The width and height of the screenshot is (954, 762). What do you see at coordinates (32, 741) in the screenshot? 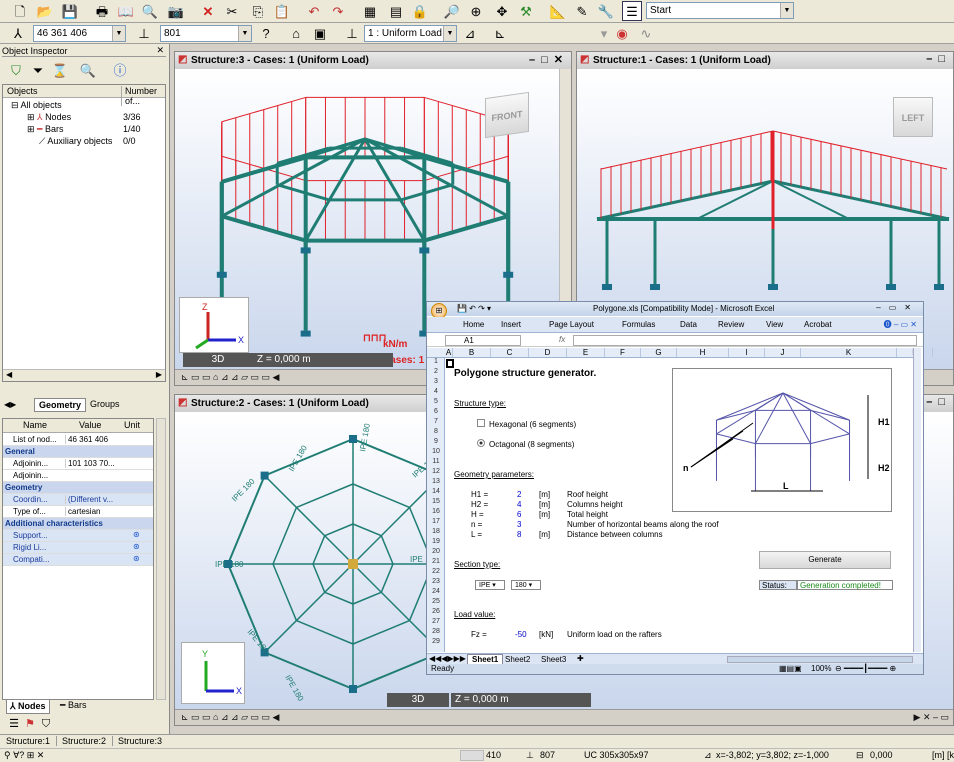
I see `tab-structure-1: Structure:1` at bounding box center [32, 741].